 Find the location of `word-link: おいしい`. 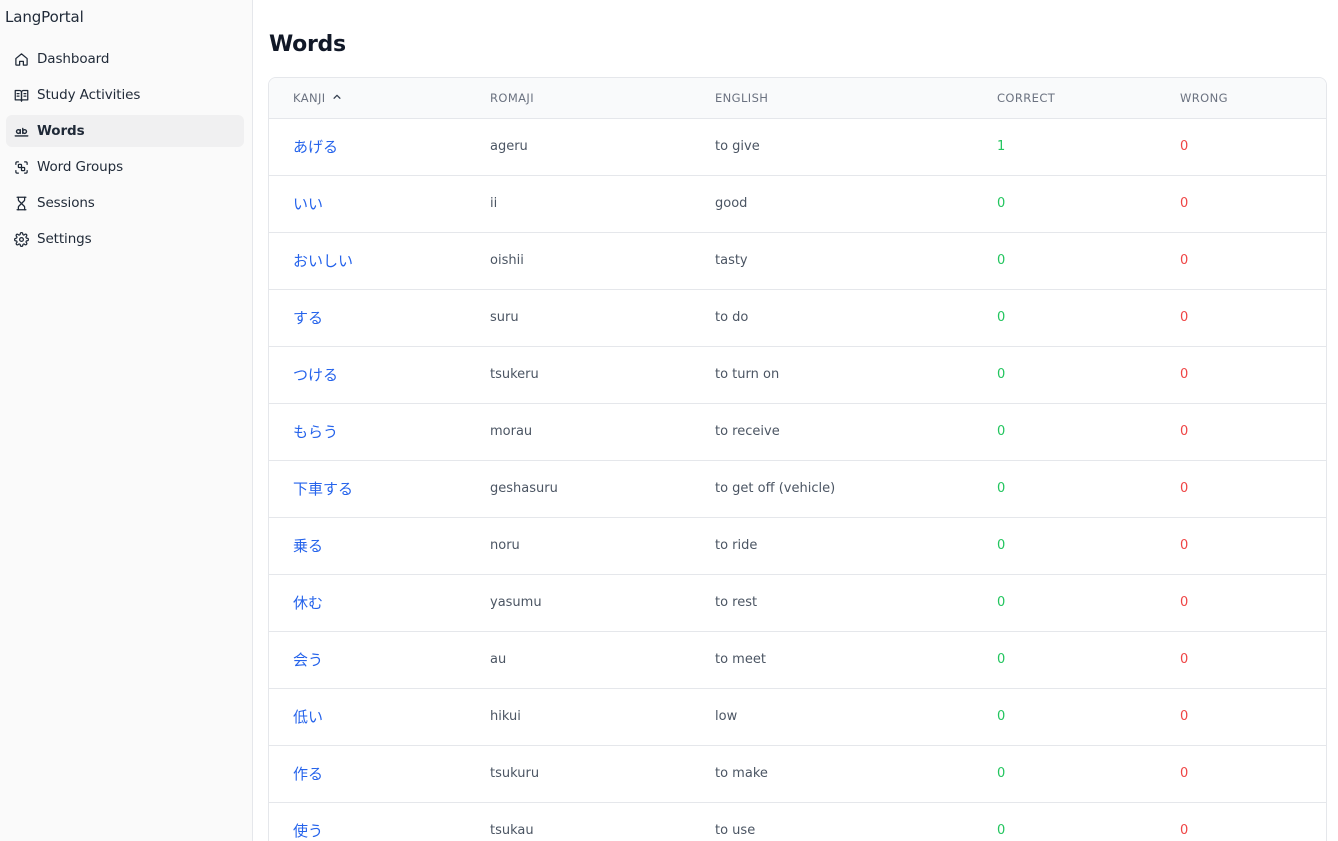

word-link: おいしい is located at coordinates (323, 261).